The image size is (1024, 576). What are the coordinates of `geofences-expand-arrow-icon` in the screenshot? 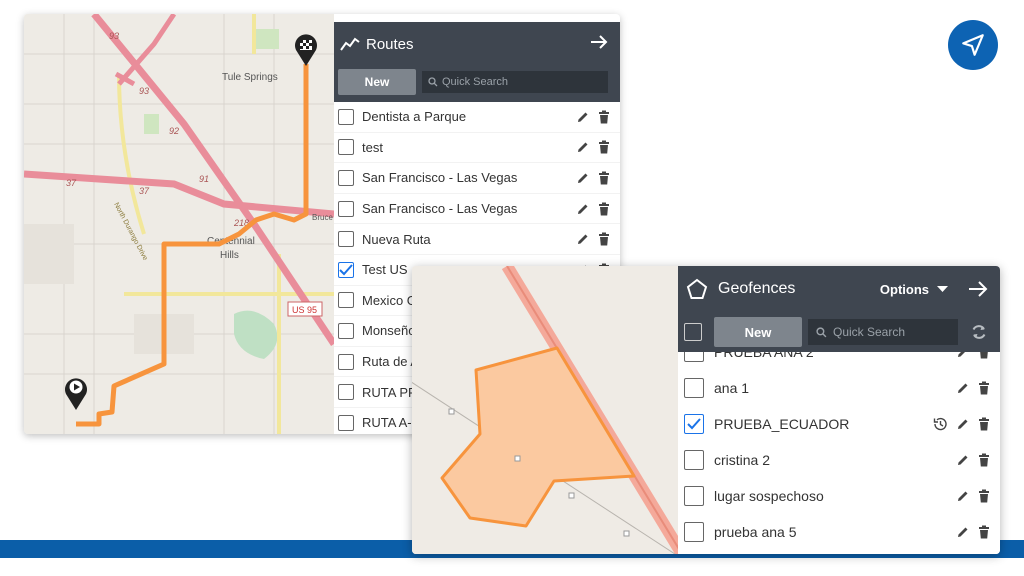 It's located at (978, 289).